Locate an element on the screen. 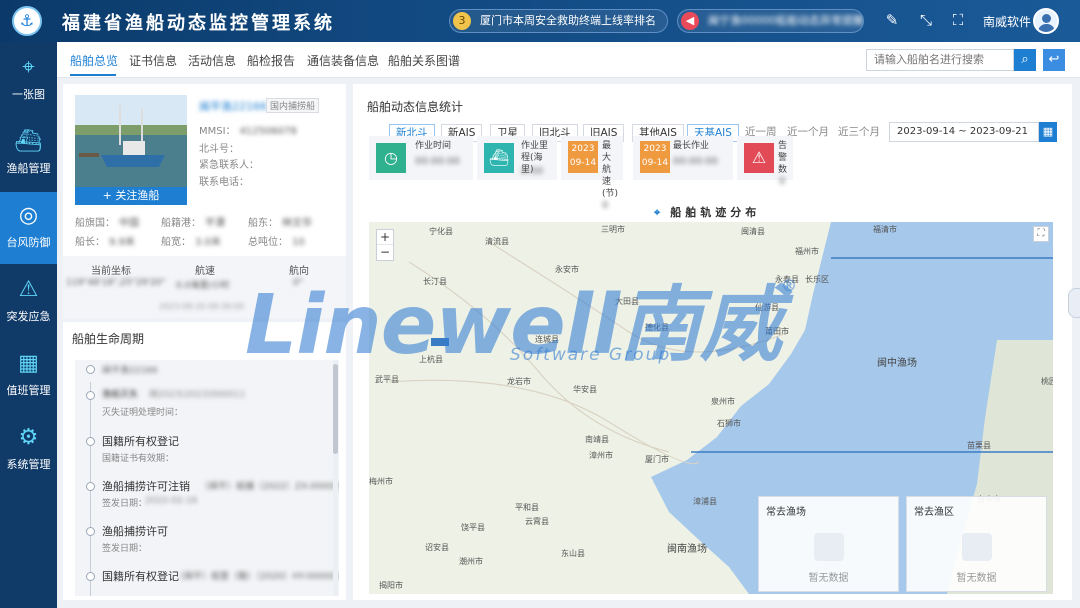 The width and height of the screenshot is (1080, 608). ship-icon: ⛴ is located at coordinates (499, 158).